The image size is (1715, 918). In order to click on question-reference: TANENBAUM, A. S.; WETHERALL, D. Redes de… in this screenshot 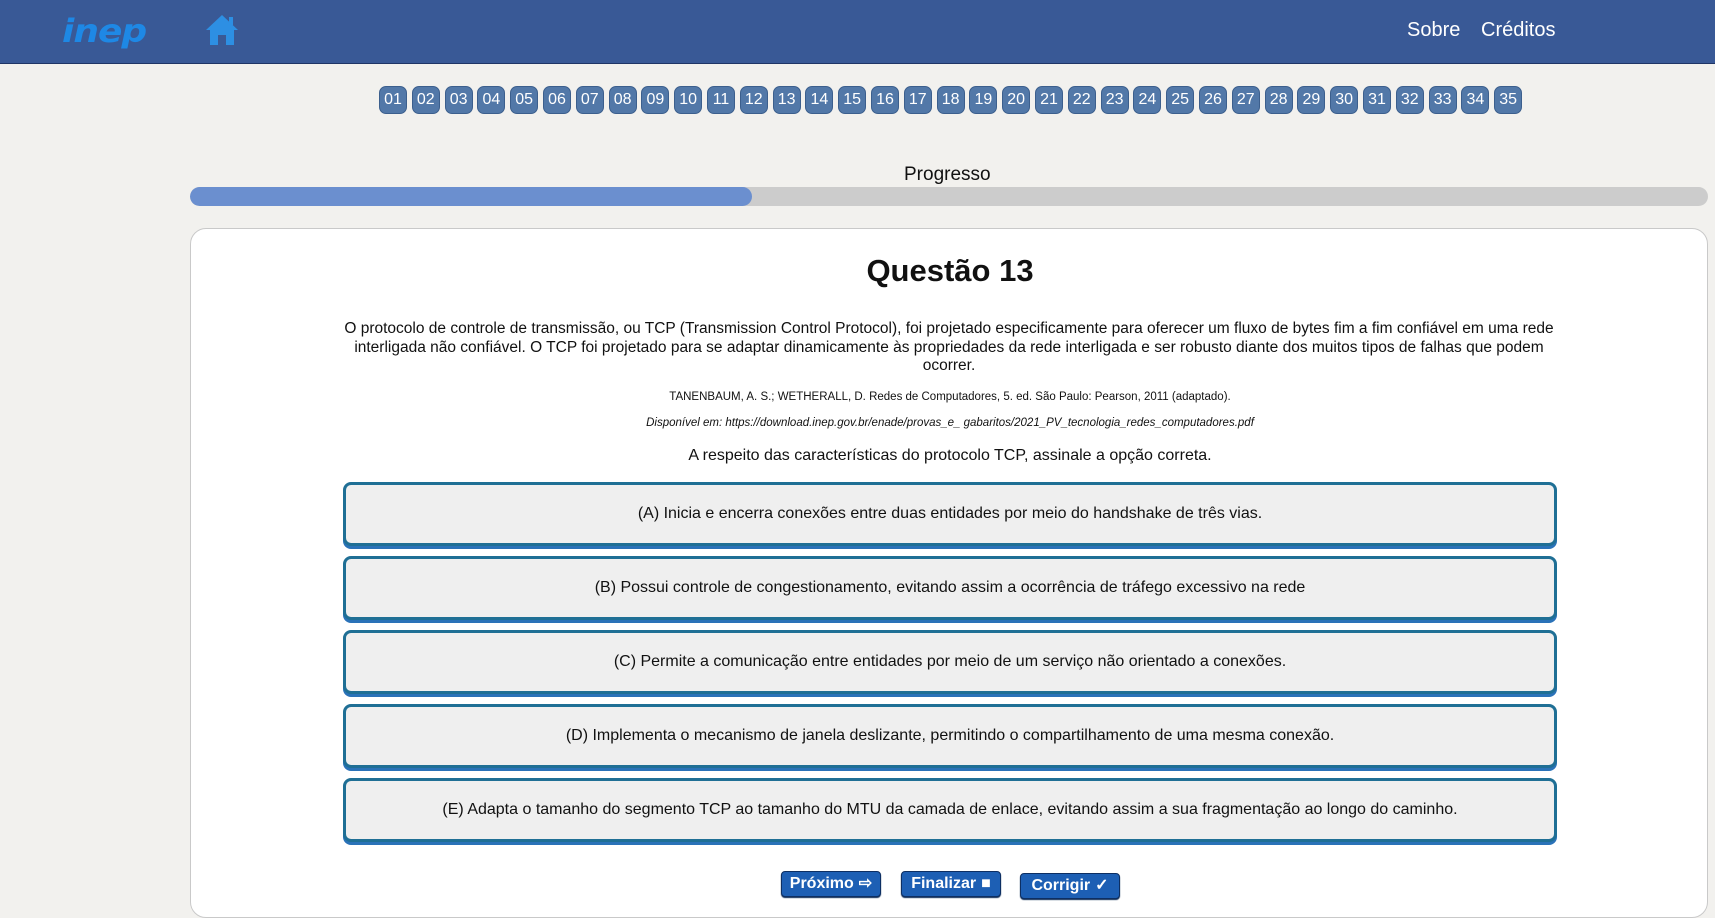, I will do `click(950, 397)`.